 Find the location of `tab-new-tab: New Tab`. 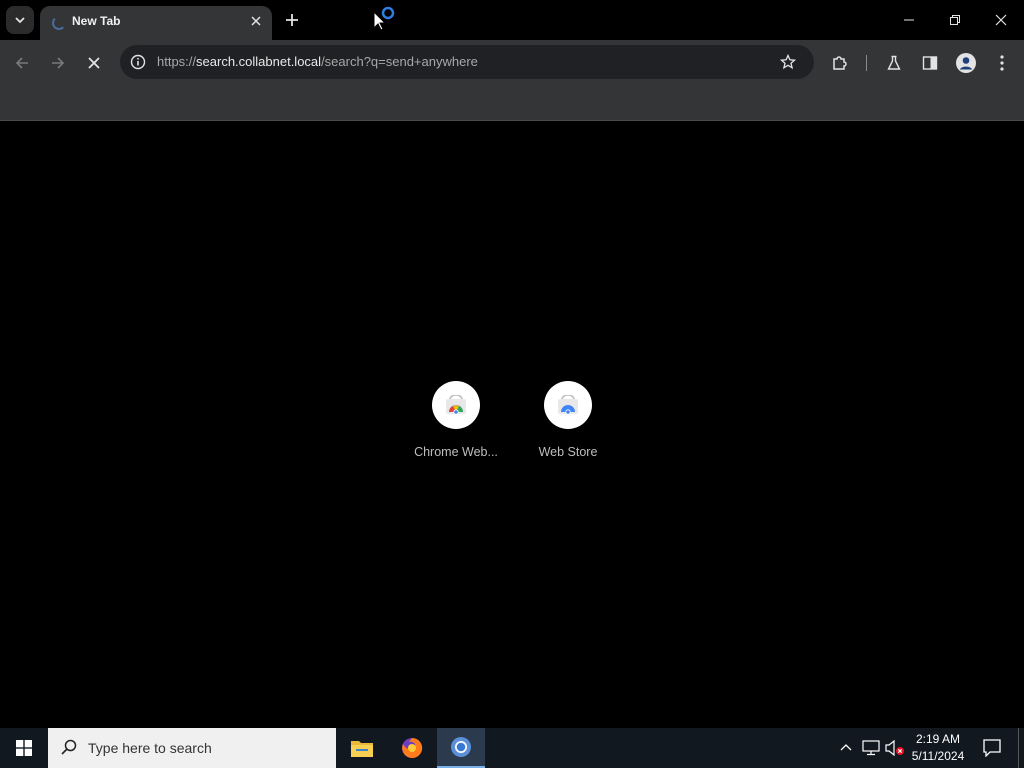

tab-new-tab: New Tab is located at coordinates (156, 23).